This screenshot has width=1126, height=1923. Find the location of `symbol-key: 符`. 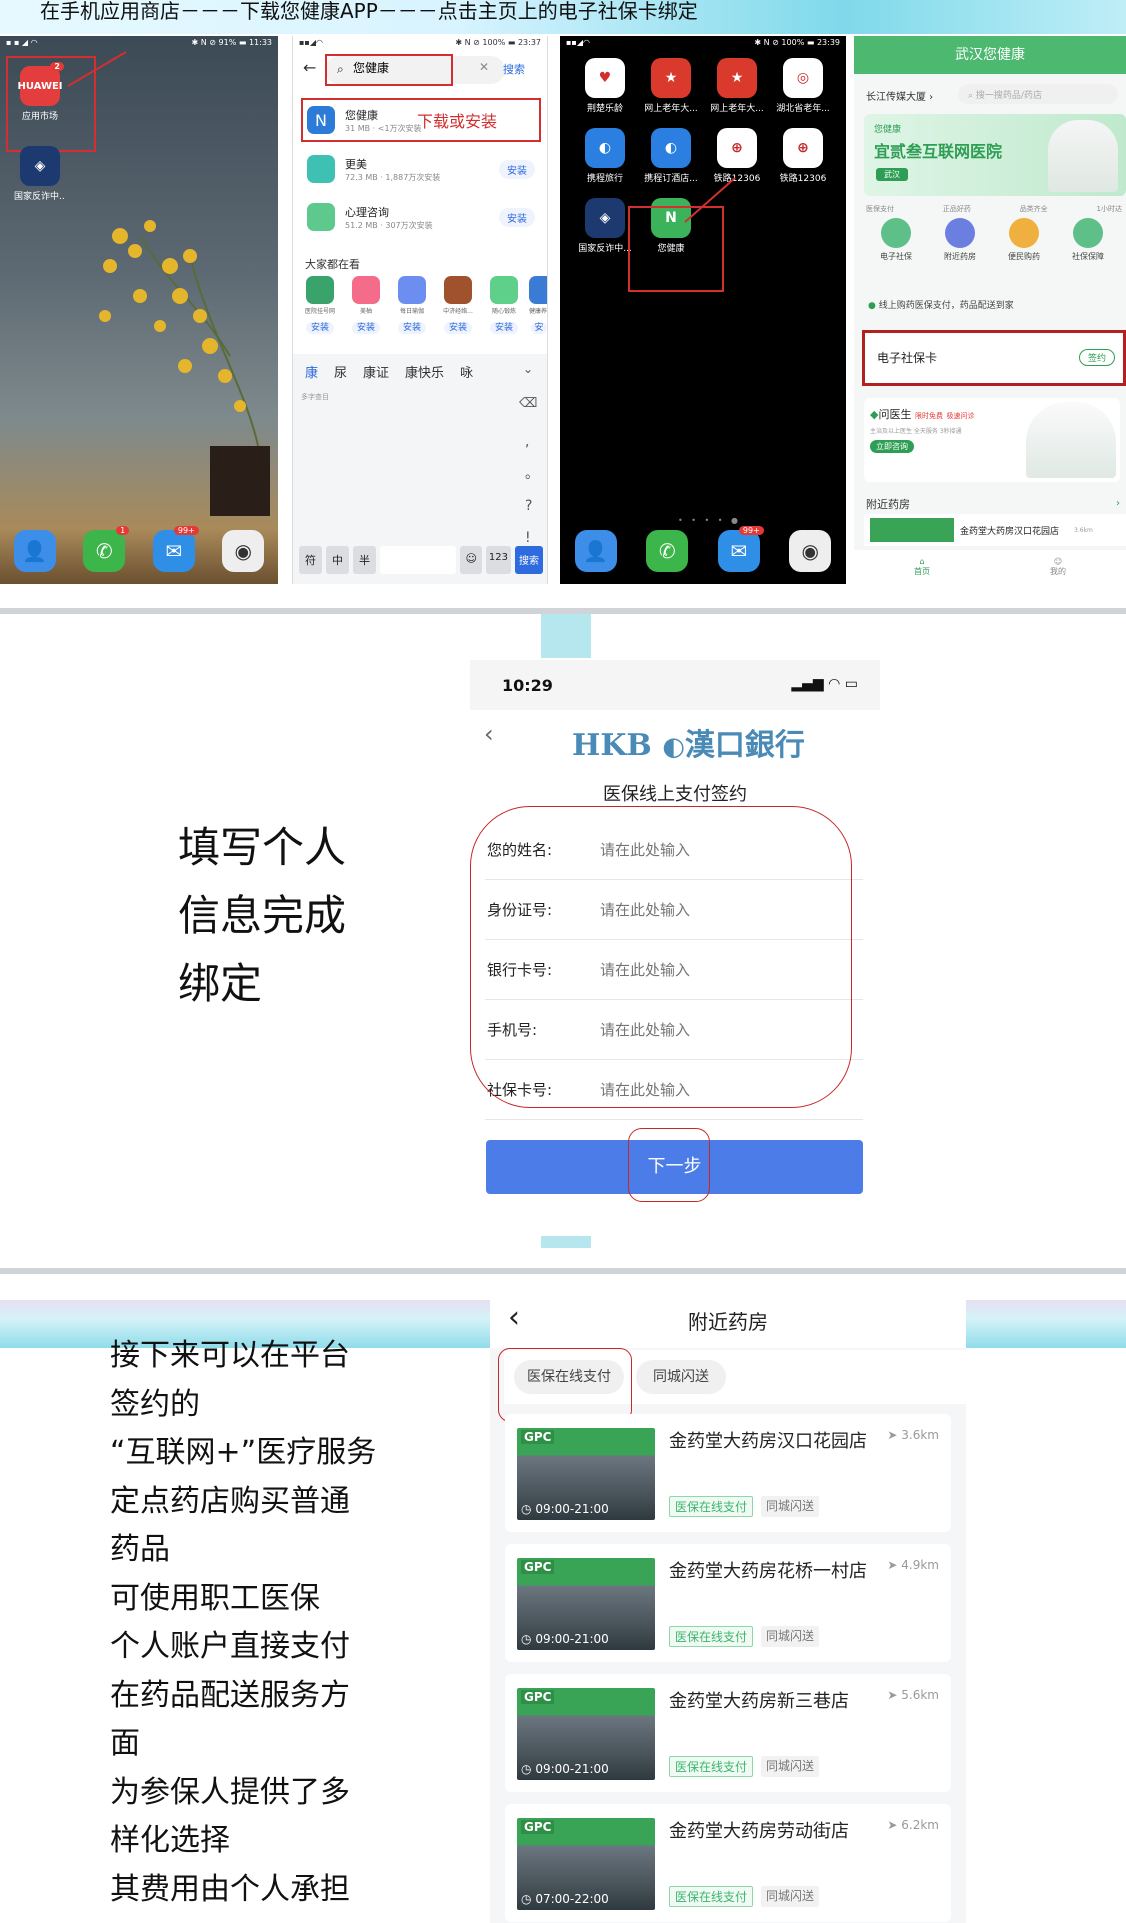

symbol-key: 符 is located at coordinates (310, 560).